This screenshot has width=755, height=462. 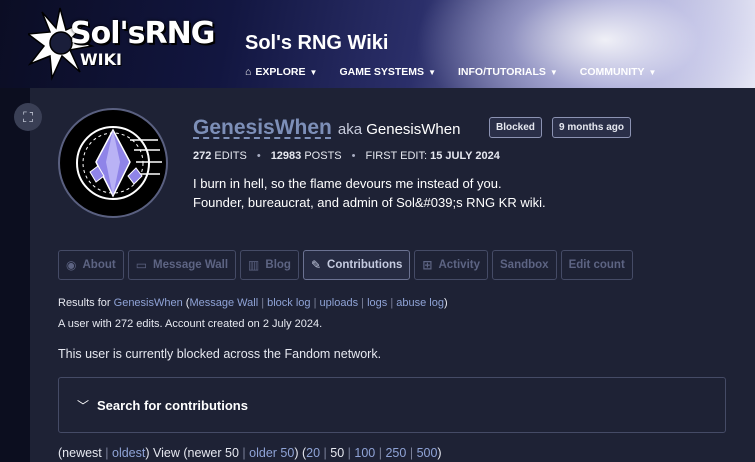 I want to click on tab-edit-count: Edit count, so click(x=596, y=265).